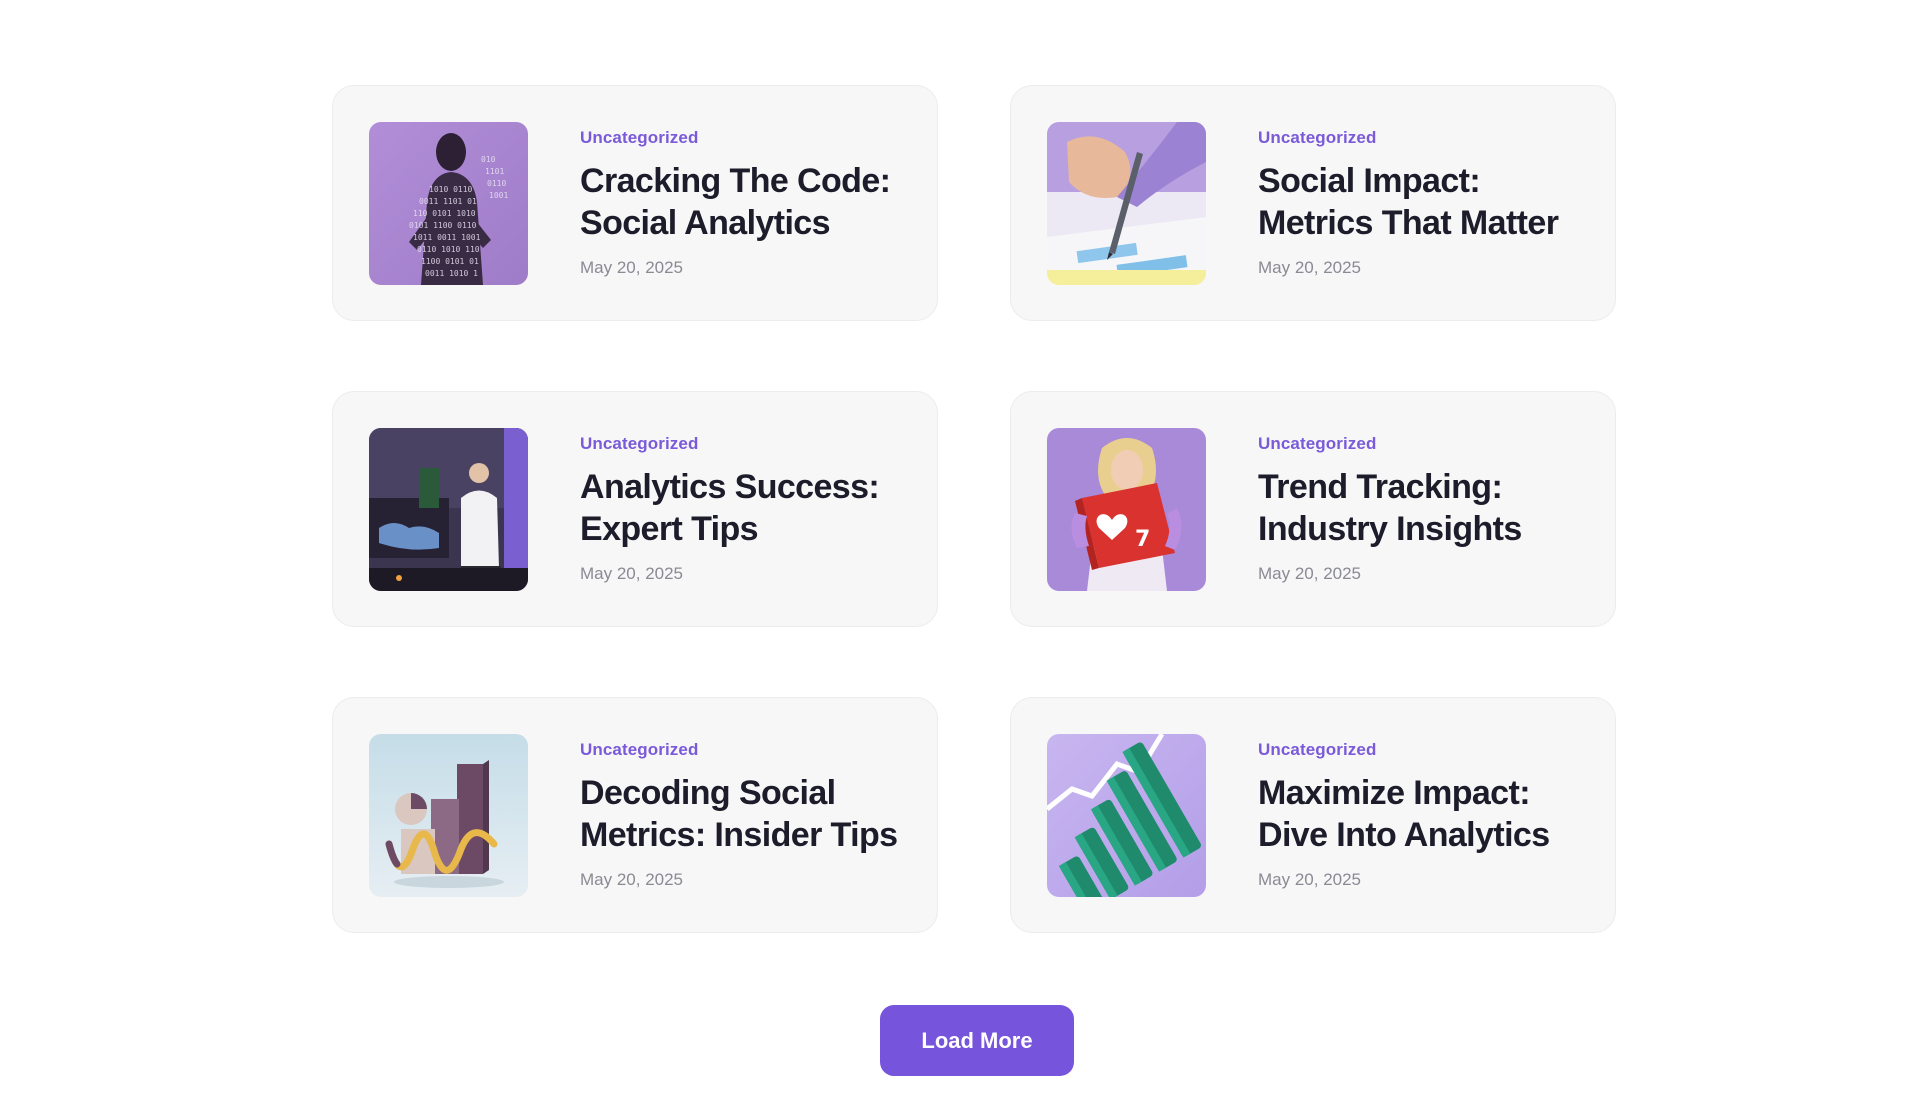 This screenshot has width=1920, height=1110. What do you see at coordinates (451, 273) in the screenshot?
I see `svg-text: 0011 1010 1` at bounding box center [451, 273].